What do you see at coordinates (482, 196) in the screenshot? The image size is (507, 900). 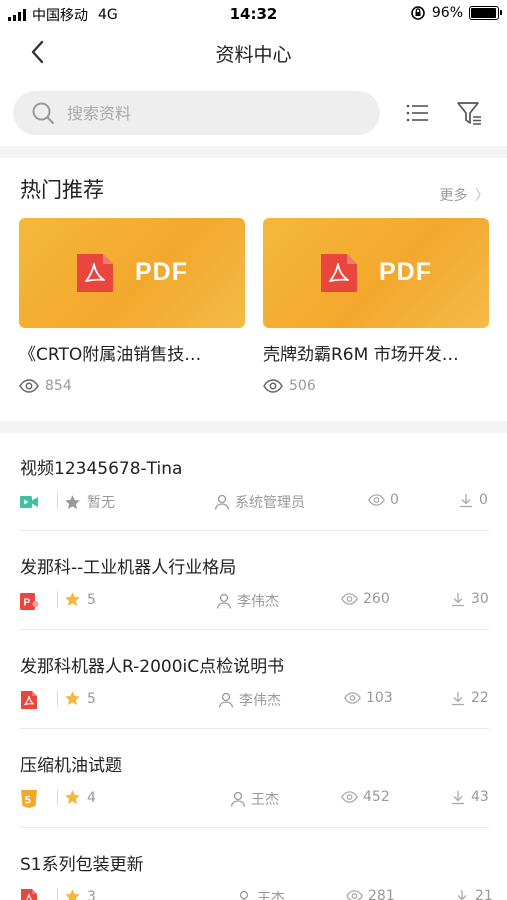 I see `chevron-right-icon: 〉` at bounding box center [482, 196].